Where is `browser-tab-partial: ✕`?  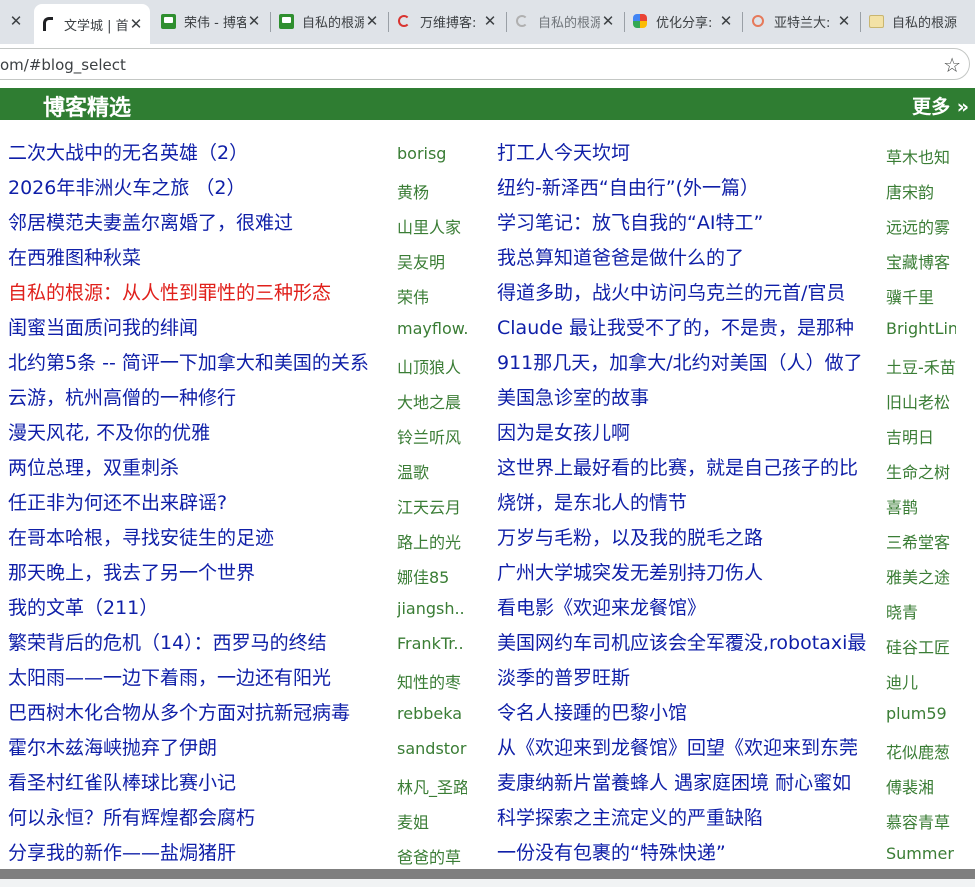 browser-tab-partial: ✕ is located at coordinates (15, 21).